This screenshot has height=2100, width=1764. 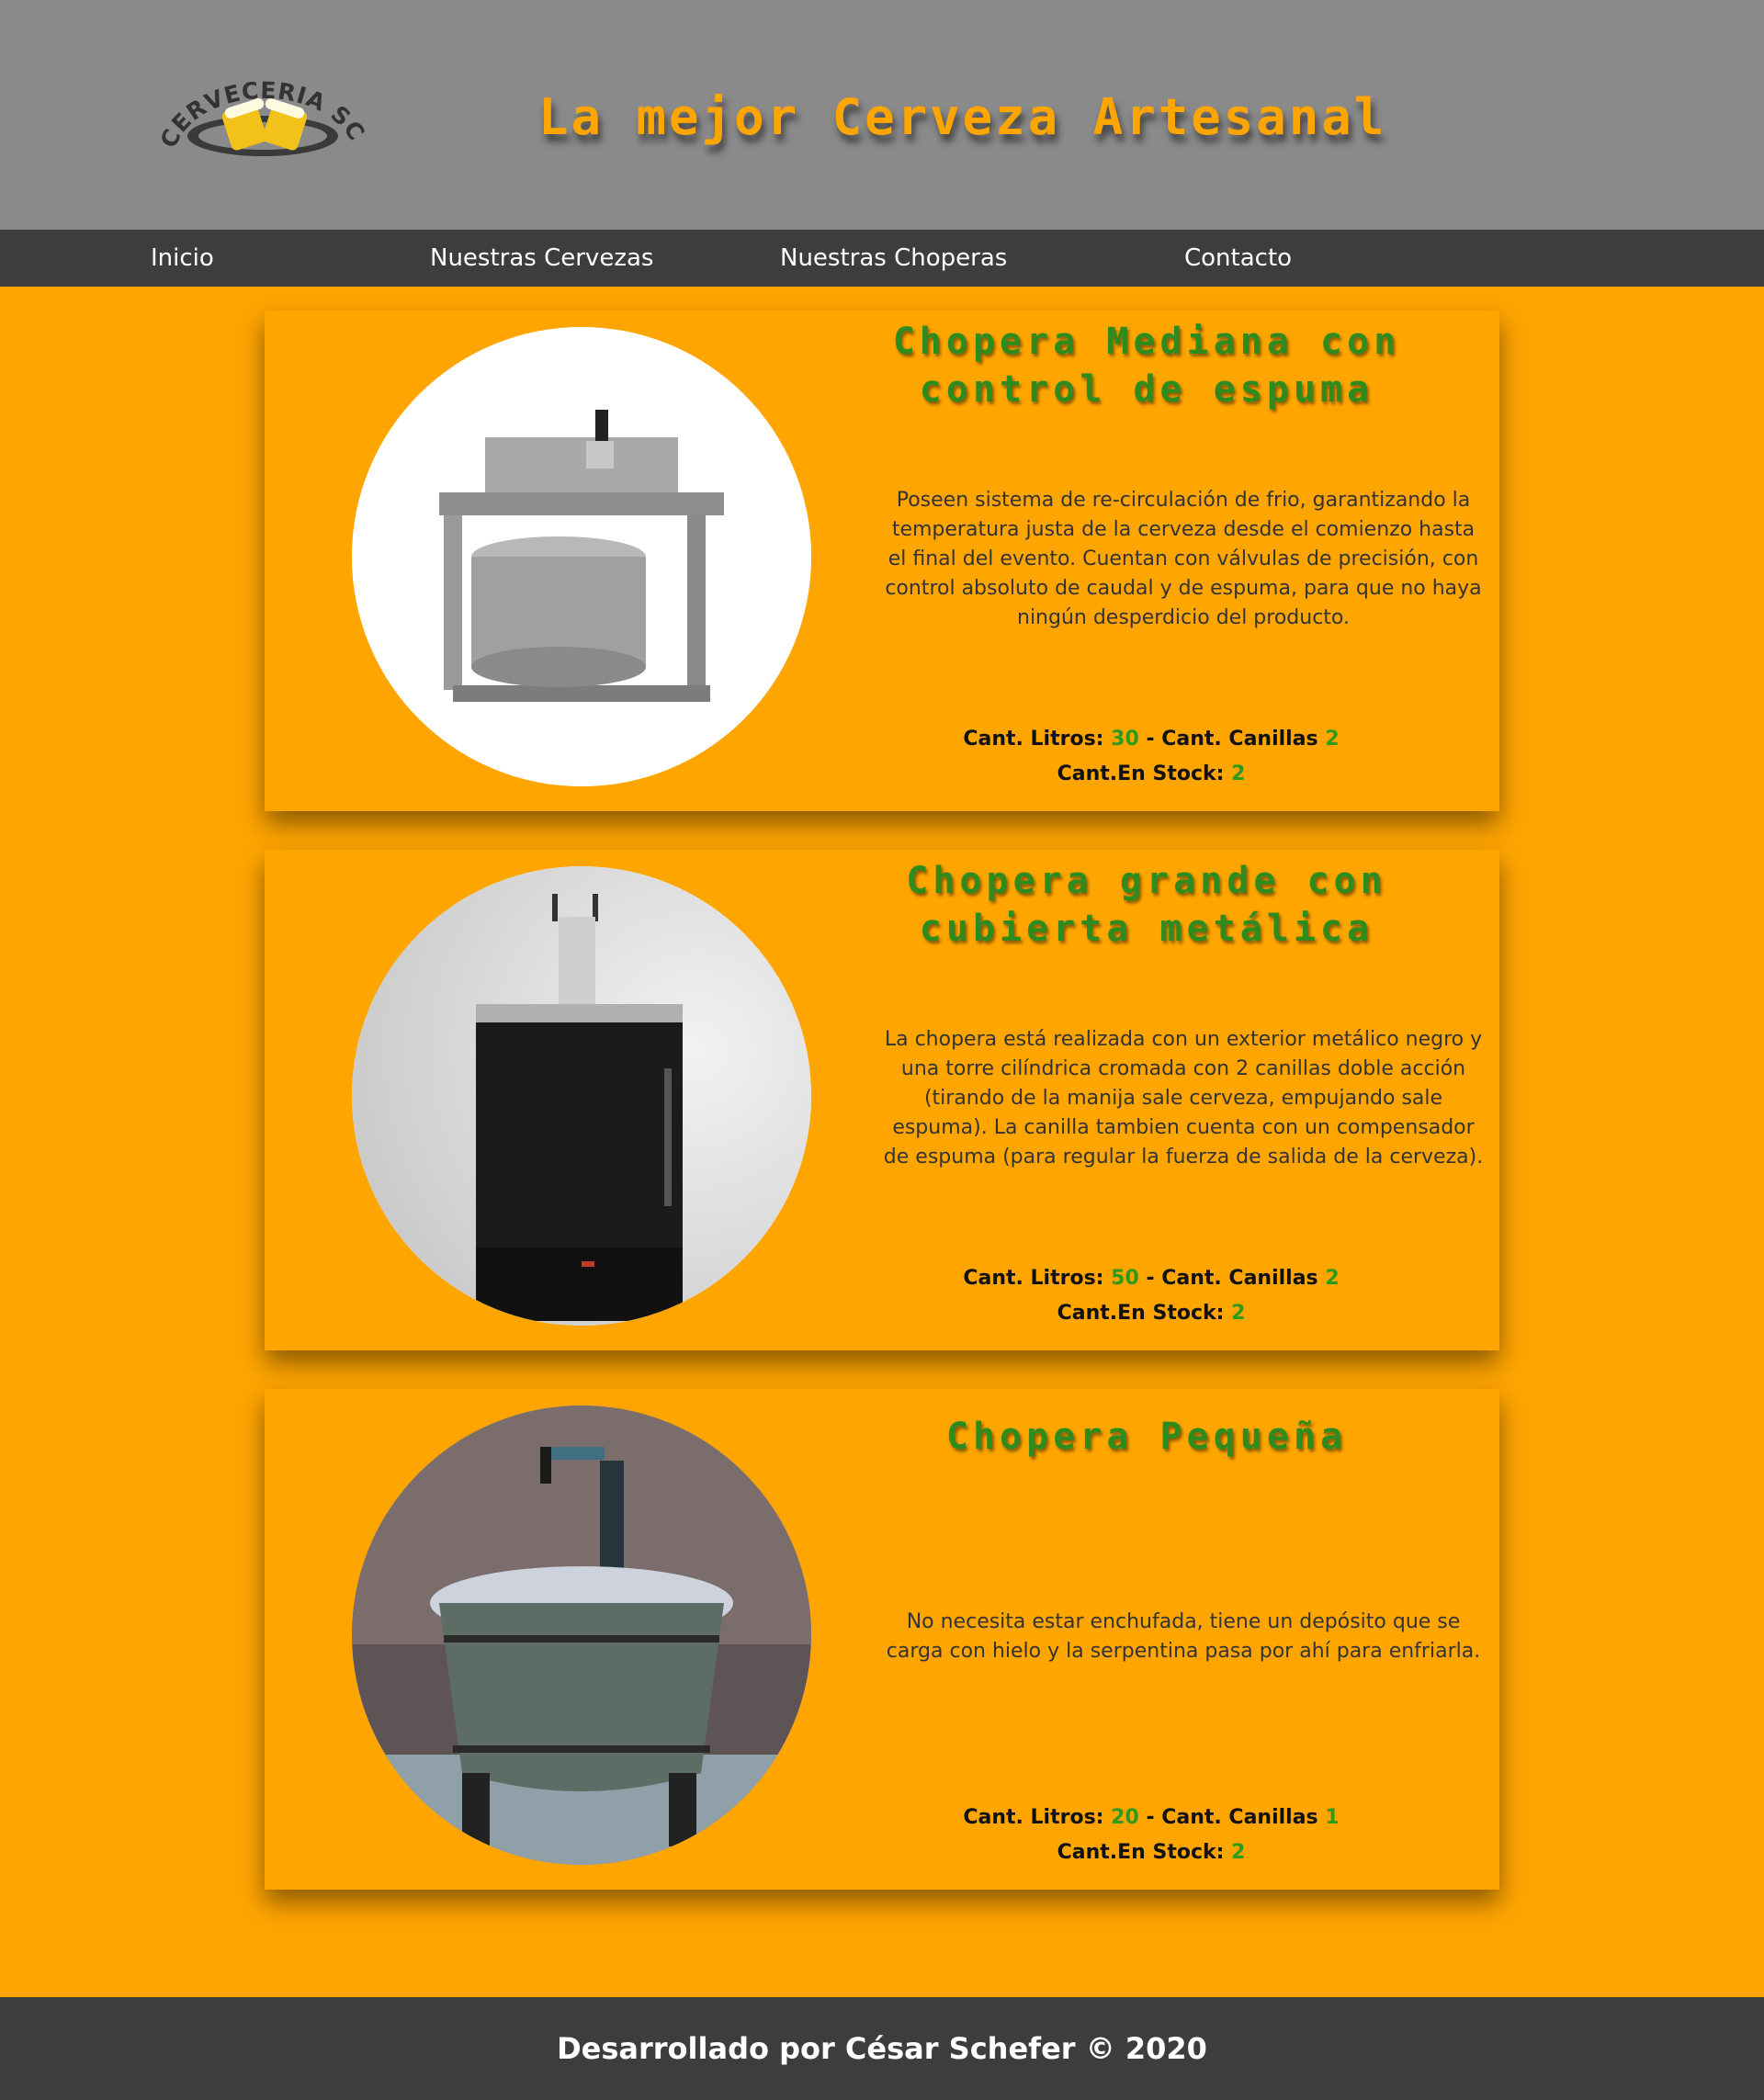 I want to click on chopera-mediana-image, so click(x=581, y=556).